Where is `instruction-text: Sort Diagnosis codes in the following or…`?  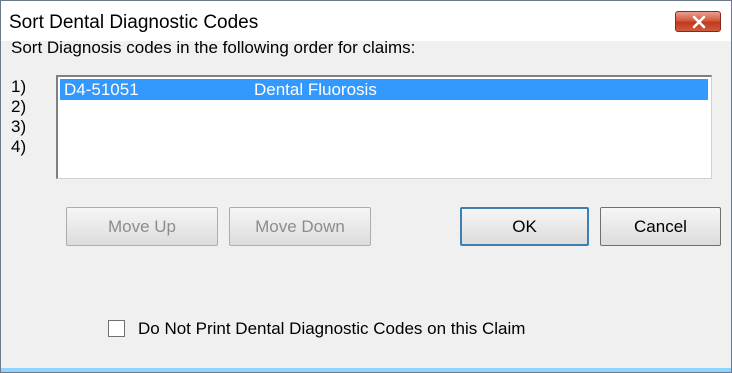
instruction-text: Sort Diagnosis codes in the following or… is located at coordinates (213, 47).